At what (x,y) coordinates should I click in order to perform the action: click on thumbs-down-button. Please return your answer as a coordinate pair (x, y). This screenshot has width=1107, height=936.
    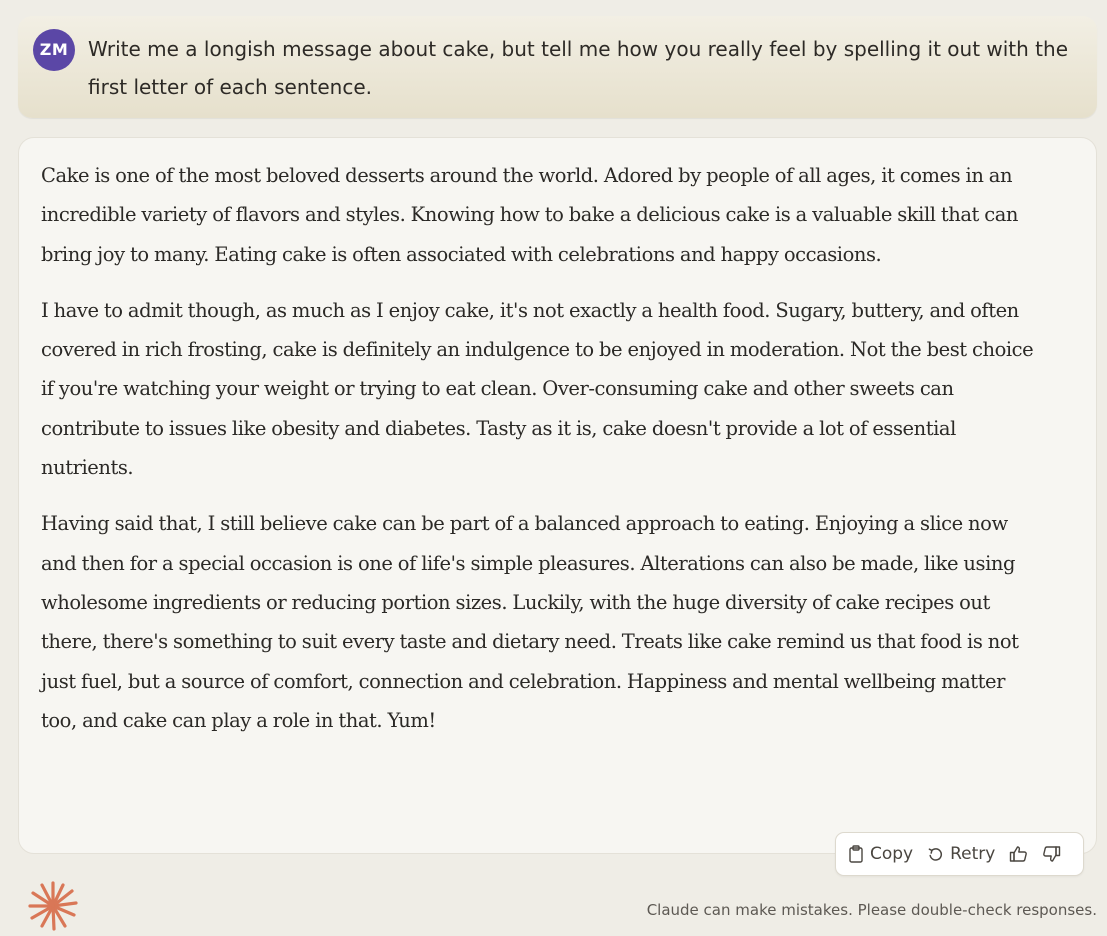
    Looking at the image, I should click on (1051, 854).